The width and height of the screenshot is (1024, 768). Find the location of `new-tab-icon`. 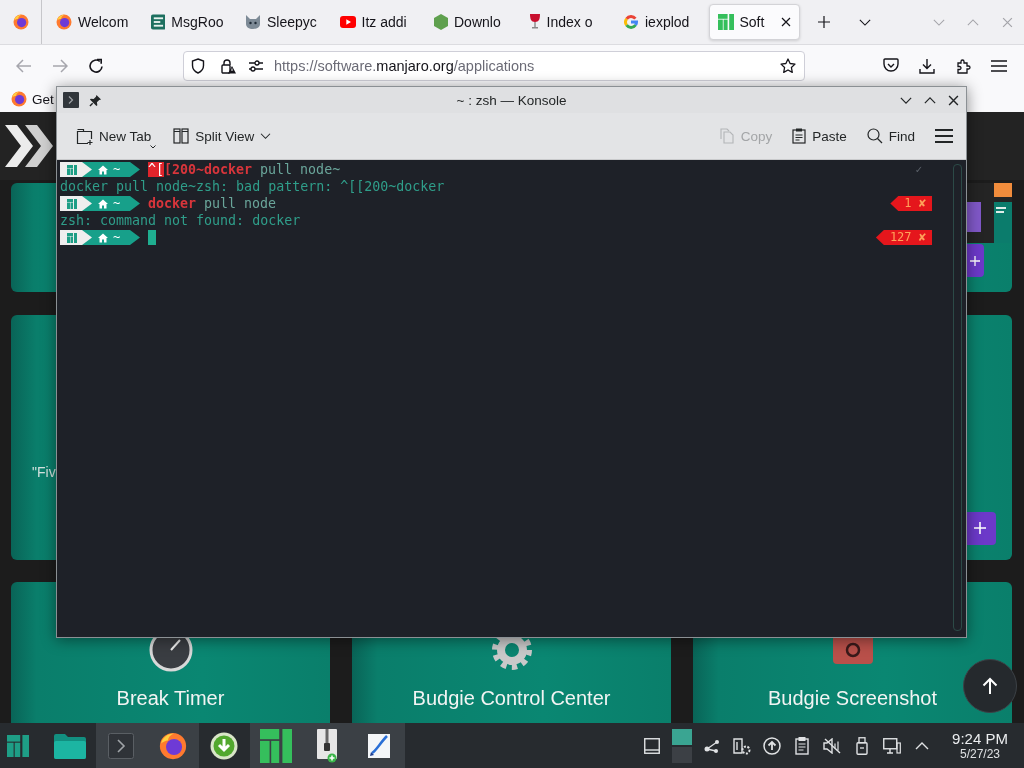

new-tab-icon is located at coordinates (84, 136).